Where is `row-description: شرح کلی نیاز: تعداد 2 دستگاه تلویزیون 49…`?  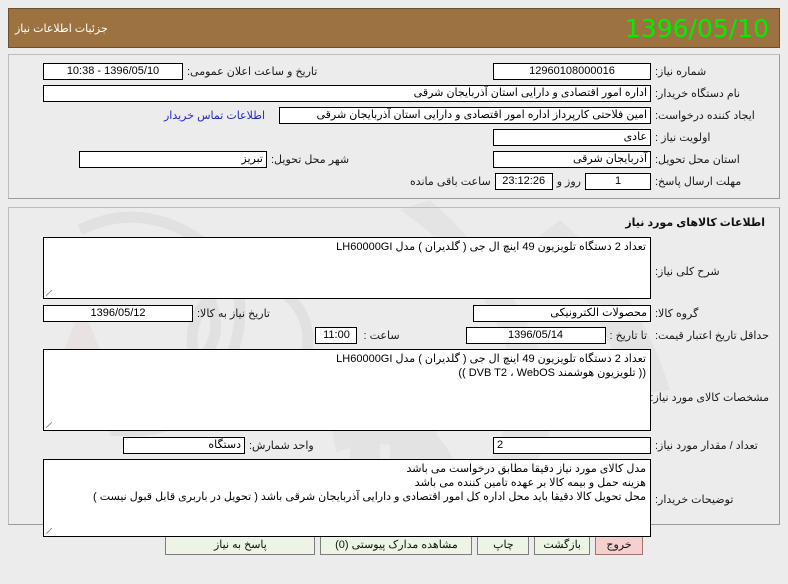
row-description: شرح کلی نیاز: تعداد 2 دستگاه تلویزیون 49… is located at coordinates (394, 268).